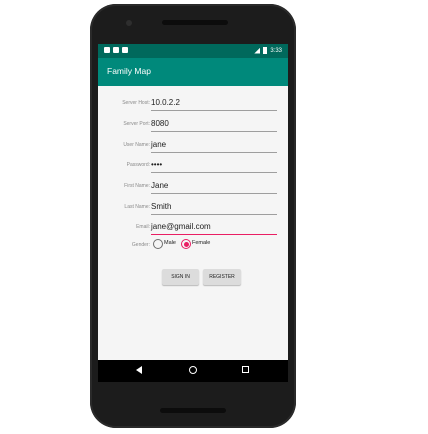 Image resolution: width=428 pixels, height=434 pixels. I want to click on user-name-field: jane, so click(214, 145).